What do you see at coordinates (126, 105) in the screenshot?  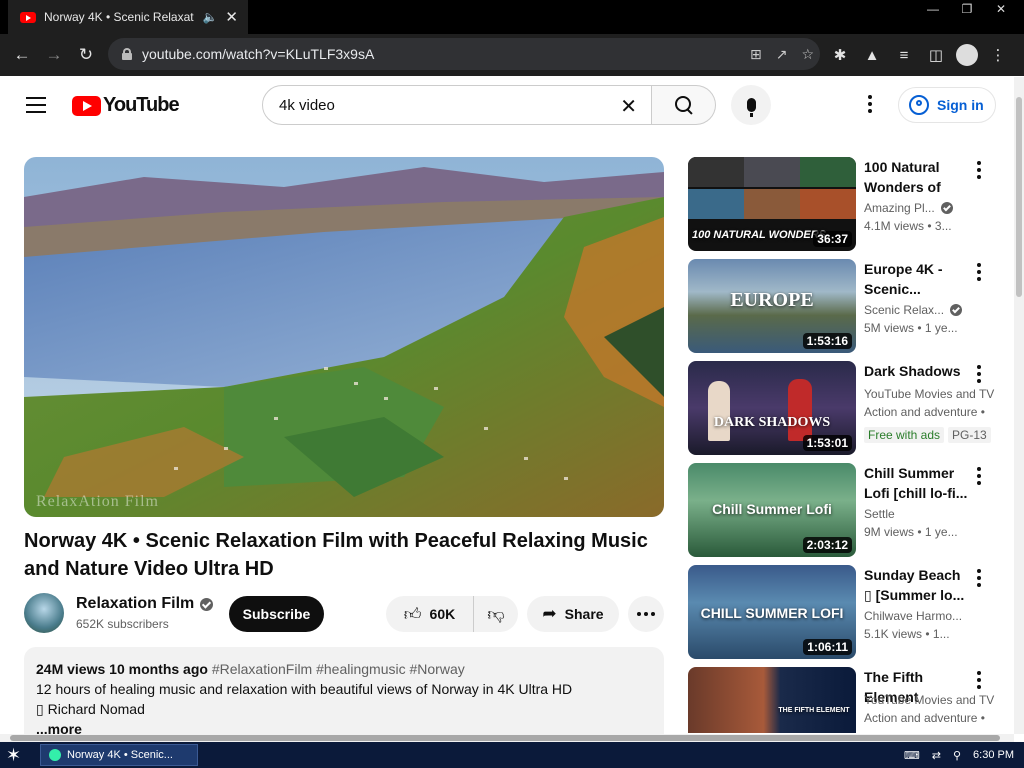 I see `youtube-logo: YouTube` at bounding box center [126, 105].